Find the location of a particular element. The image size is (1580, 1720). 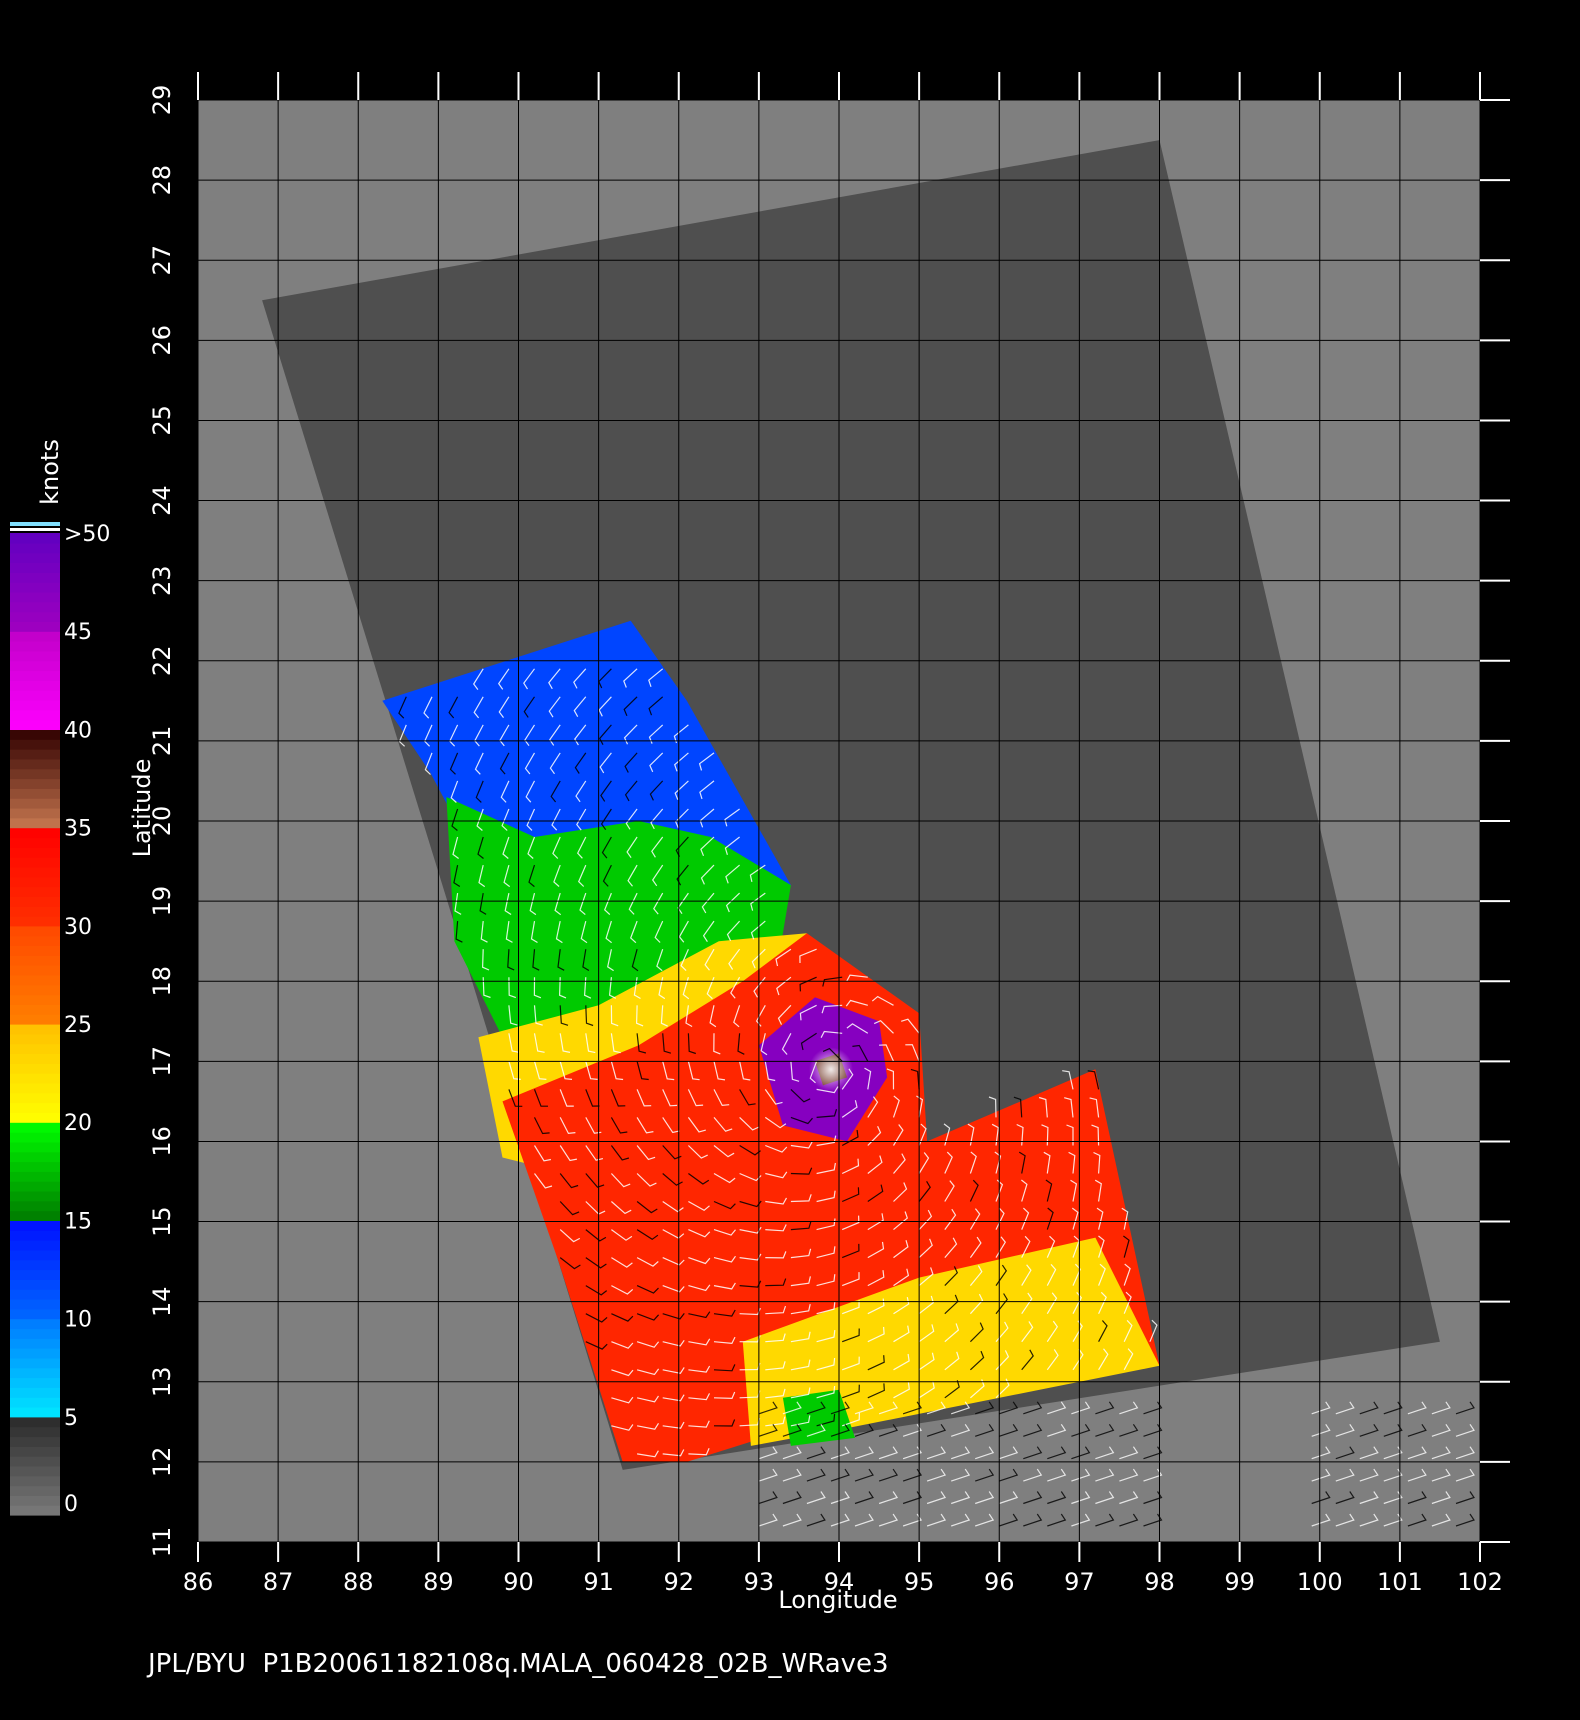

colorbar-tick-label: 15 is located at coordinates (78, 1221).